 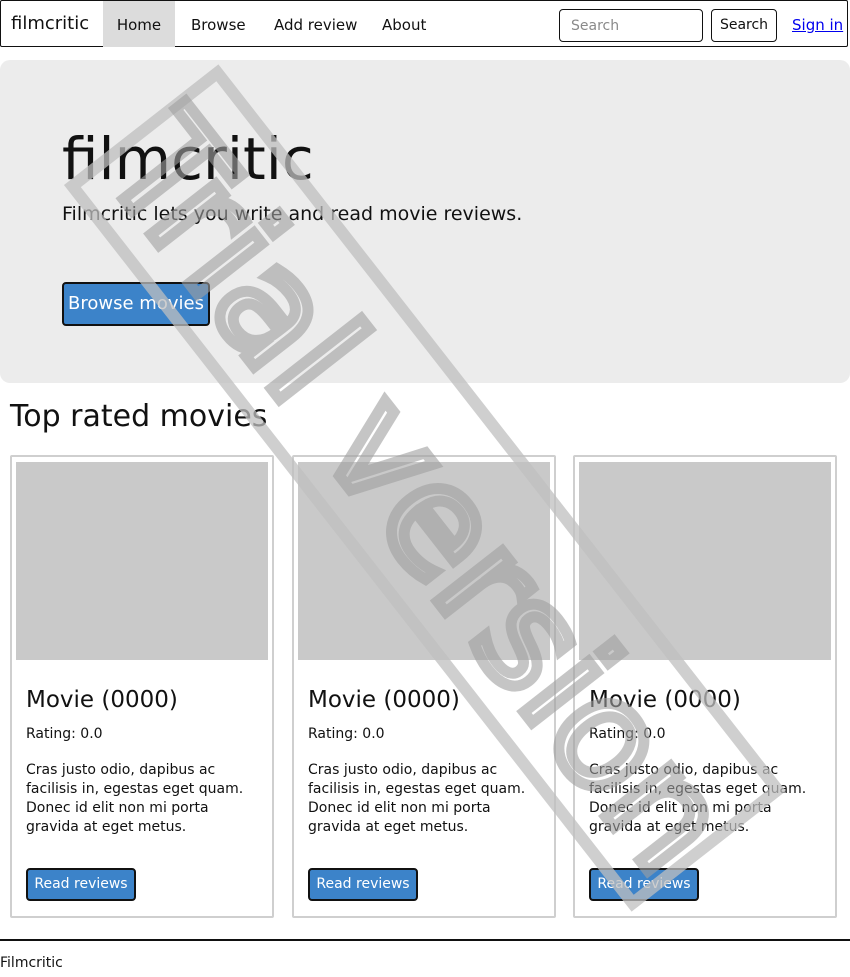 I want to click on nav-add-review: Add review, so click(x=315, y=24).